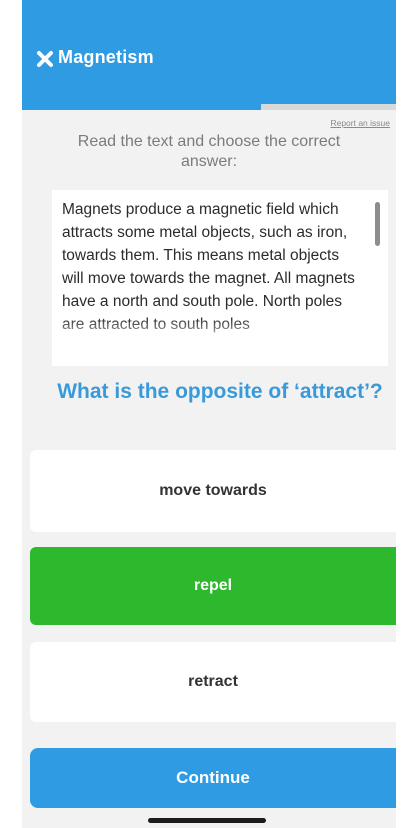 The height and width of the screenshot is (828, 406). What do you see at coordinates (220, 342) in the screenshot?
I see `passage-fade-overlay` at bounding box center [220, 342].